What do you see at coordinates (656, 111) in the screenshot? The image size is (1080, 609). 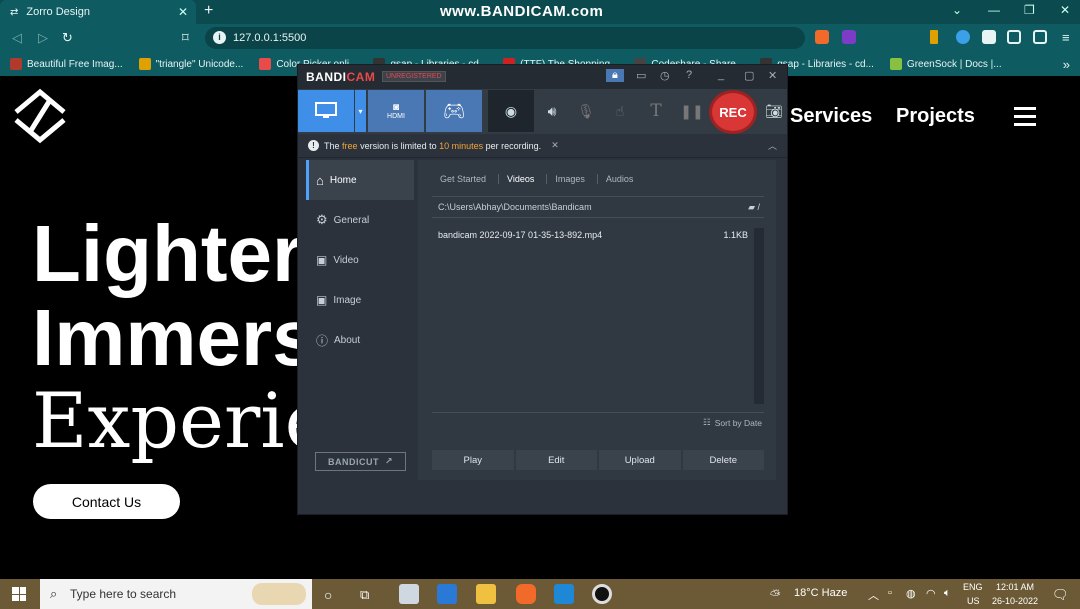 I see `text-overlay-button: T` at bounding box center [656, 111].